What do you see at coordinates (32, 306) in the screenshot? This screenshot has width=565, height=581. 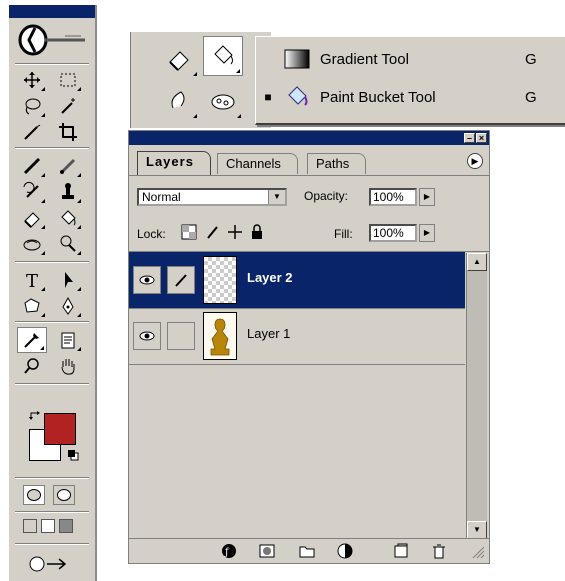 I see `shape-tool-icon` at bounding box center [32, 306].